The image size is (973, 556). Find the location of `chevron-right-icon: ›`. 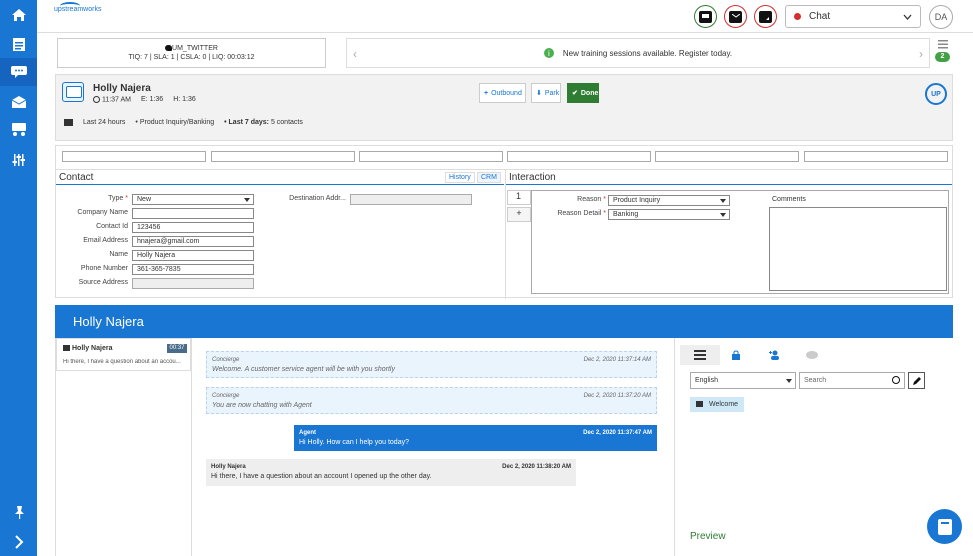

chevron-right-icon: › is located at coordinates (921, 54).